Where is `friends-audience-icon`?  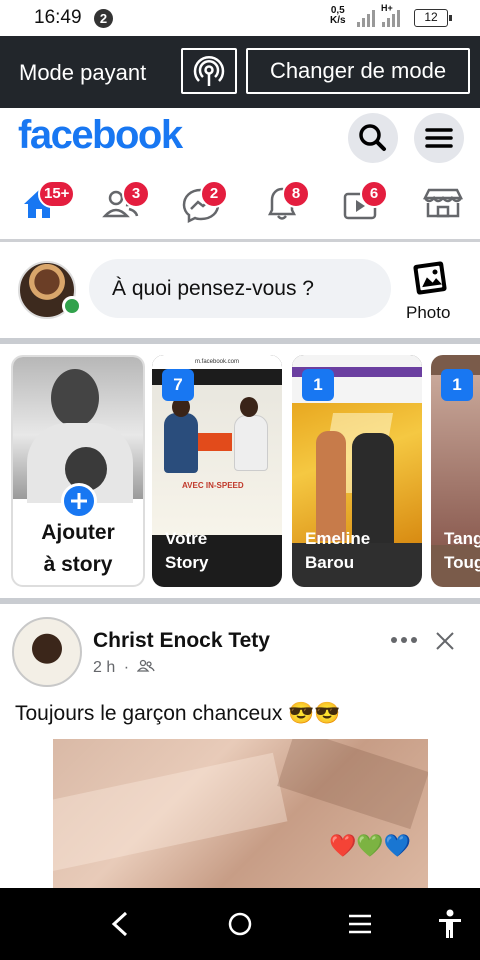
friends-audience-icon is located at coordinates (146, 665).